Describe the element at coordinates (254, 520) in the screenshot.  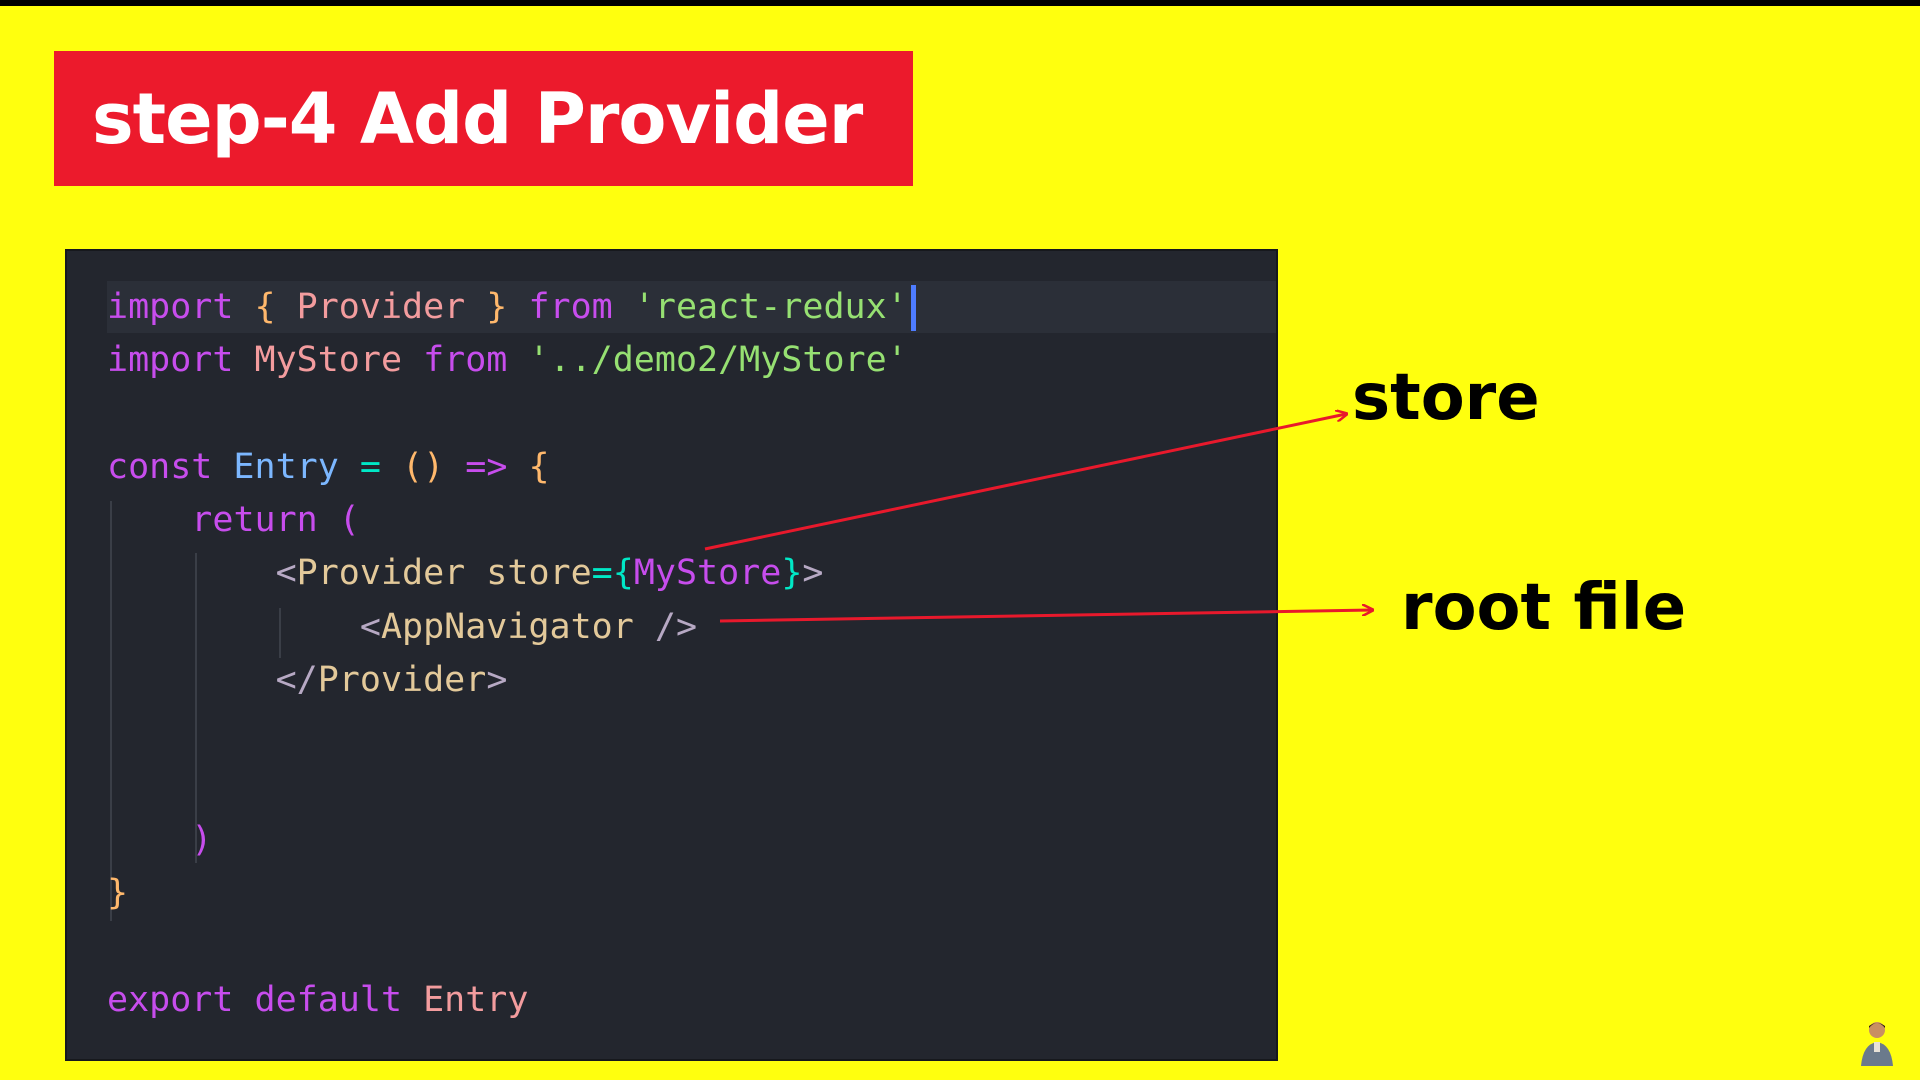
I see `code-token: return` at that location.